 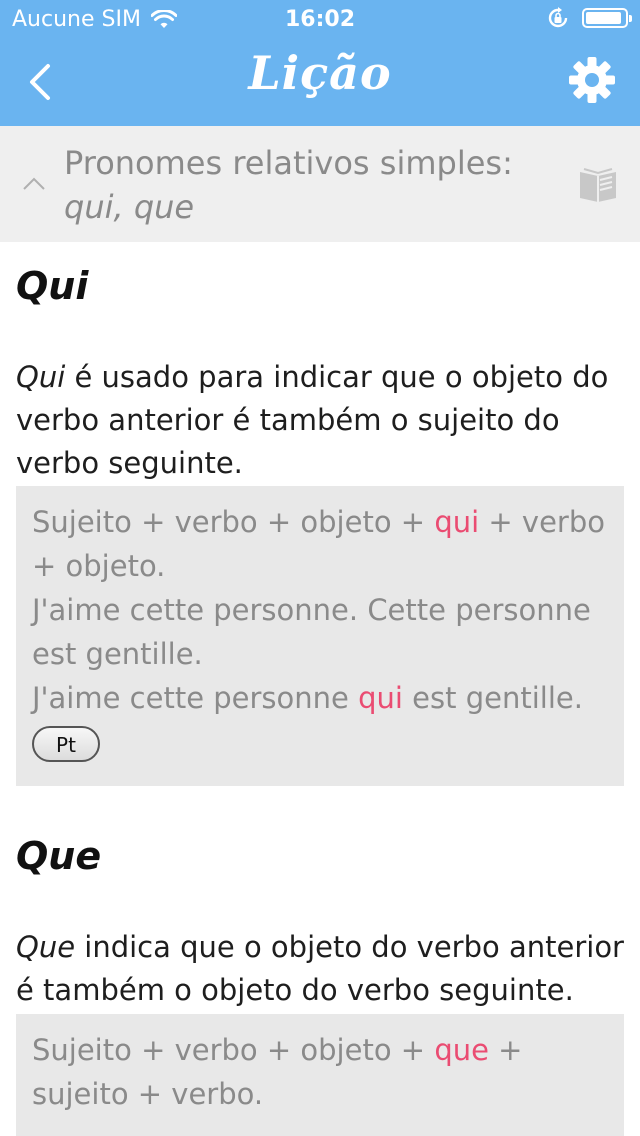 I want to click on highlight-qui-2: qui, so click(x=380, y=698).